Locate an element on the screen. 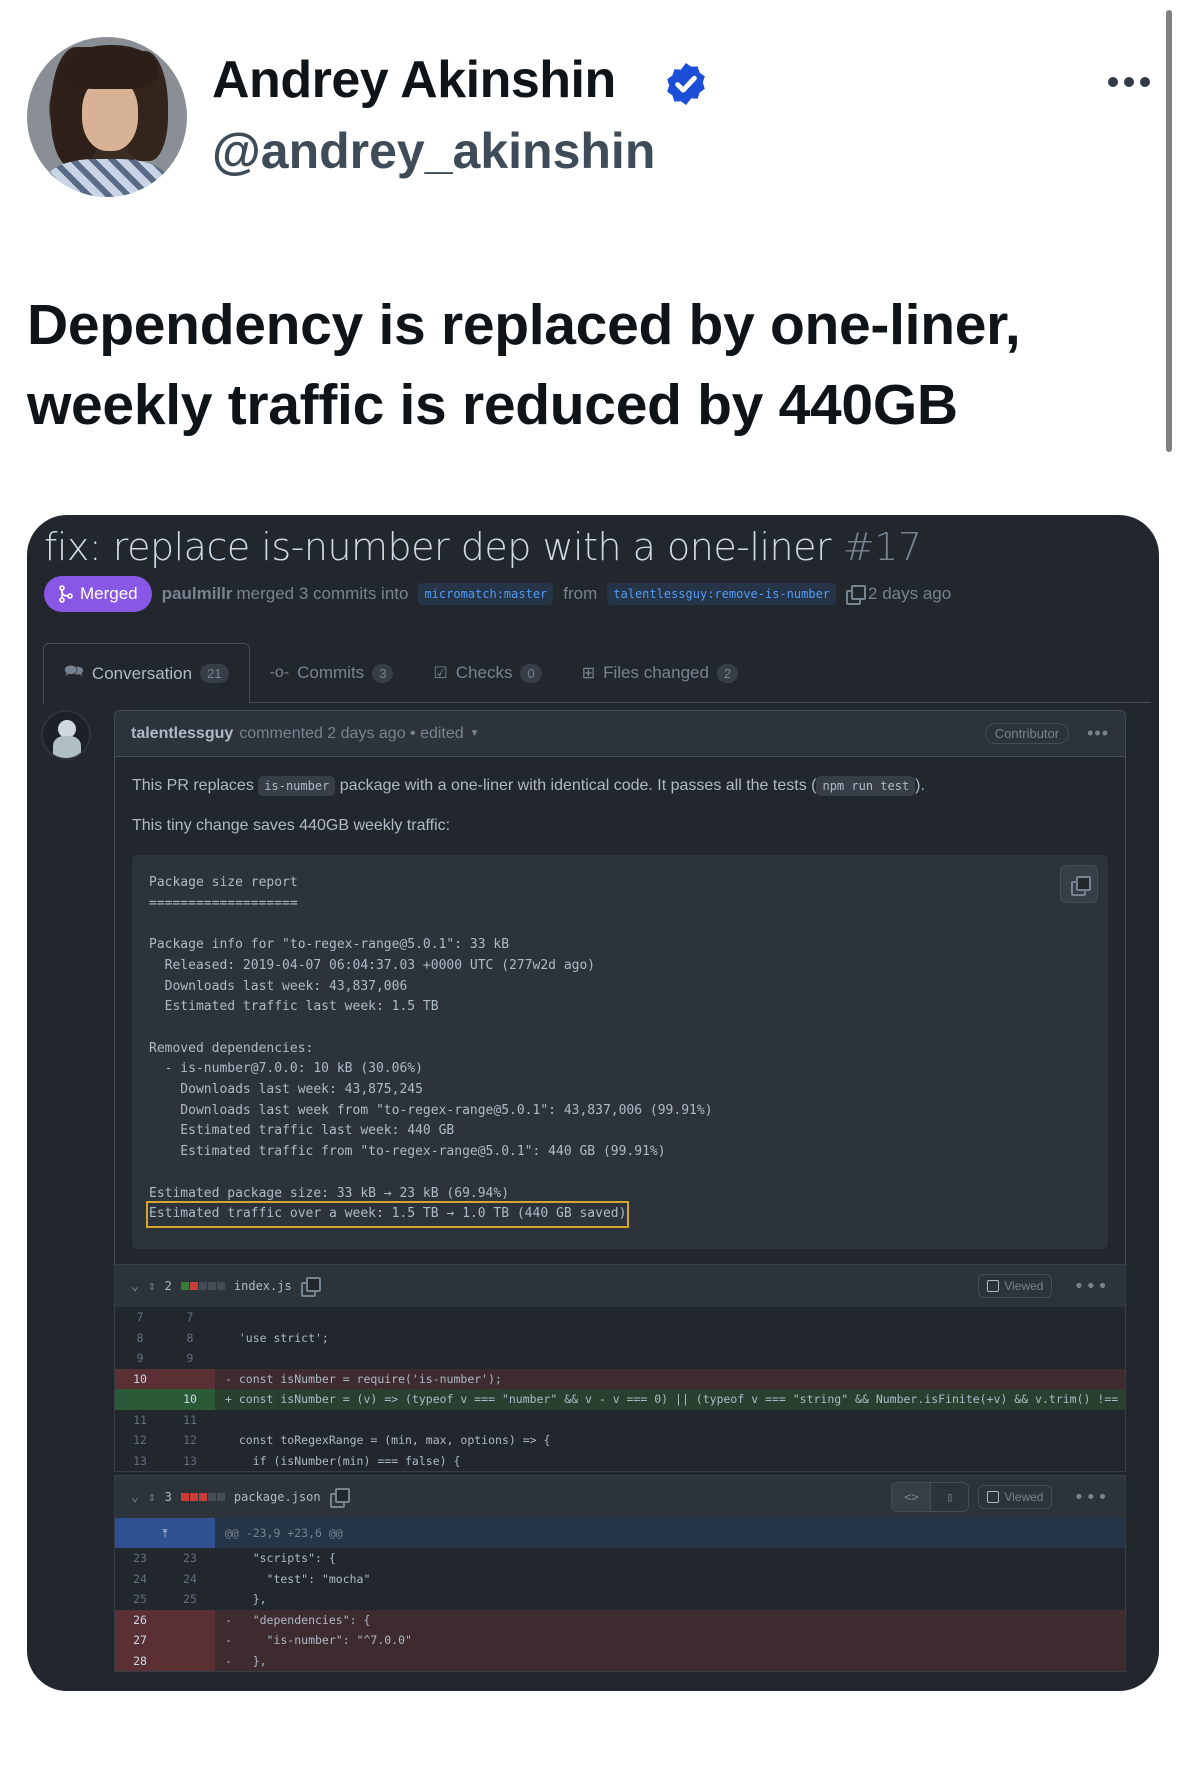 The height and width of the screenshot is (1768, 1179). file-name: index.js is located at coordinates (263, 1286).